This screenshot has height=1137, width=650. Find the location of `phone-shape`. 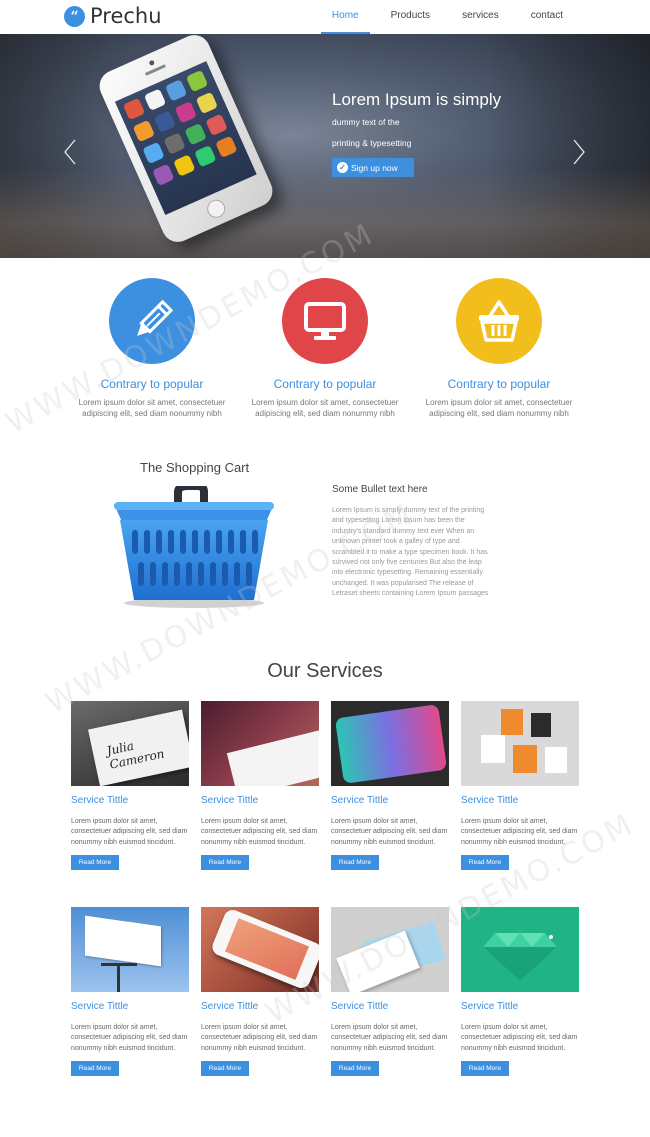

phone-shape is located at coordinates (264, 949).